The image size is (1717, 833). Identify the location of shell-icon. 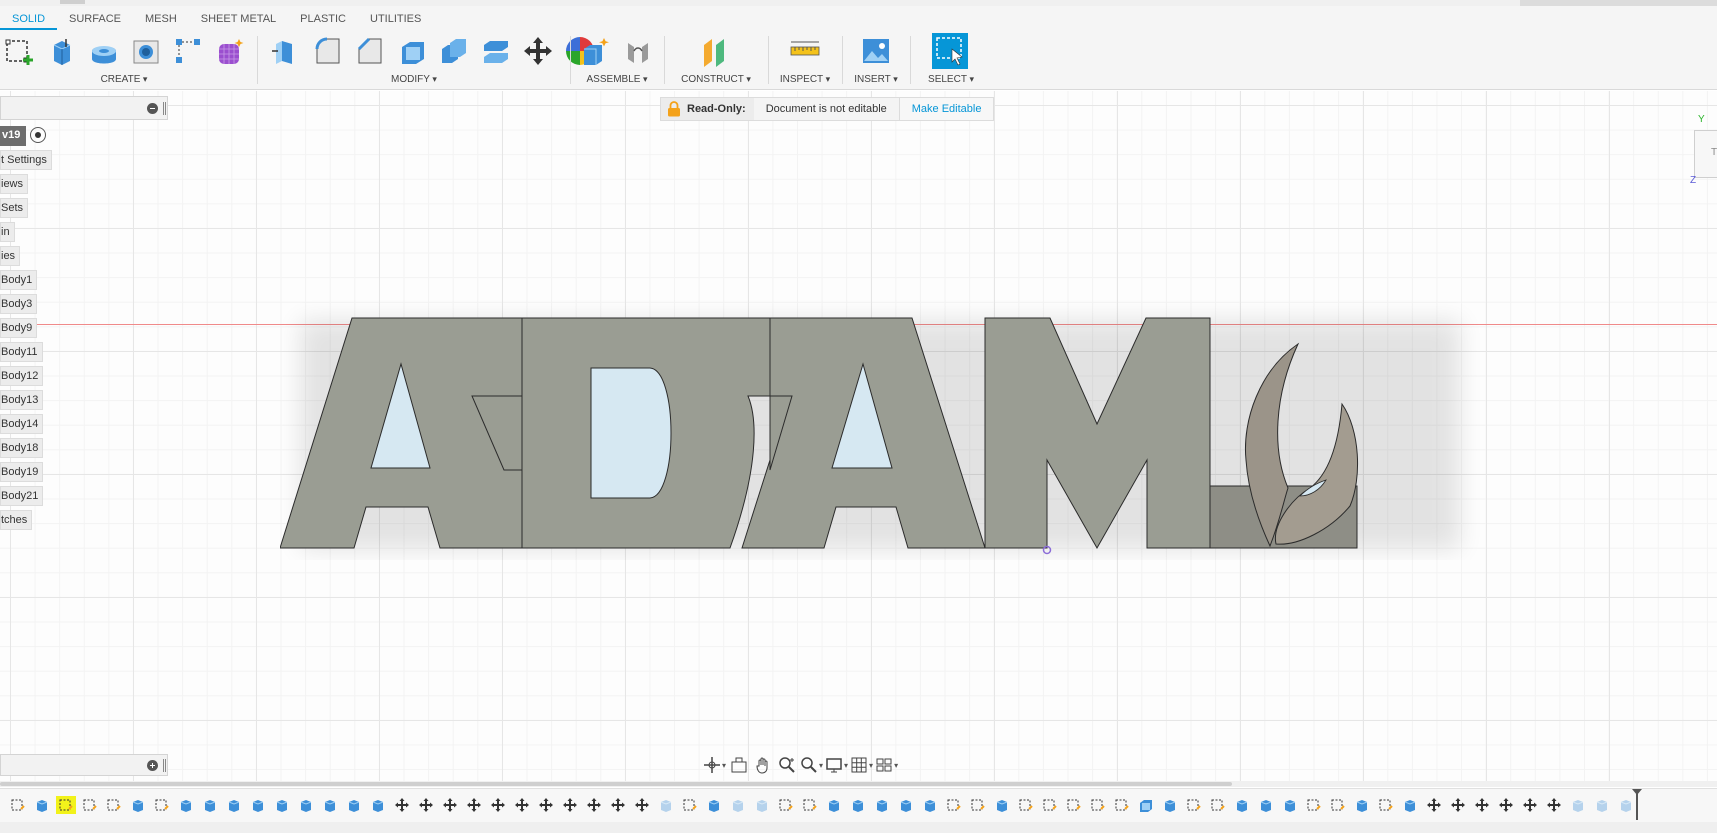
(412, 51).